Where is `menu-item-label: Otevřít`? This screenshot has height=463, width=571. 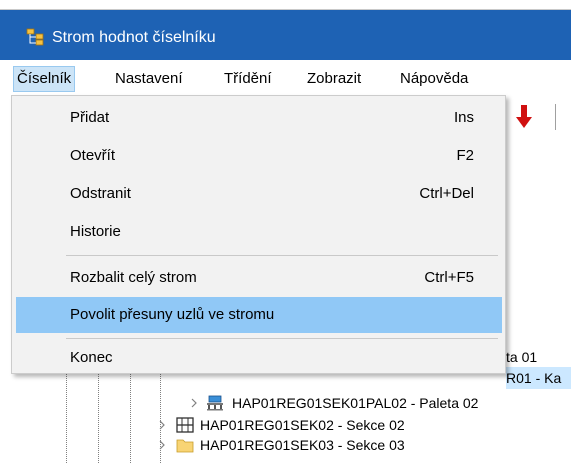 menu-item-label: Otevřít is located at coordinates (93, 155).